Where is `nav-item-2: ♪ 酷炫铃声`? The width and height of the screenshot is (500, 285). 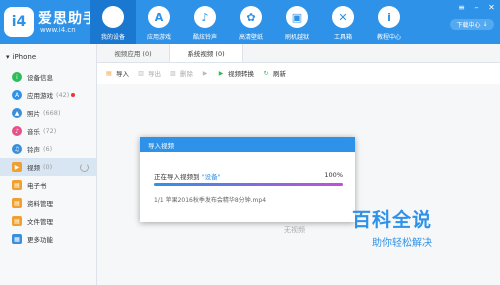
nav-item-2: ♪ 酷炫铃声 is located at coordinates (205, 22).